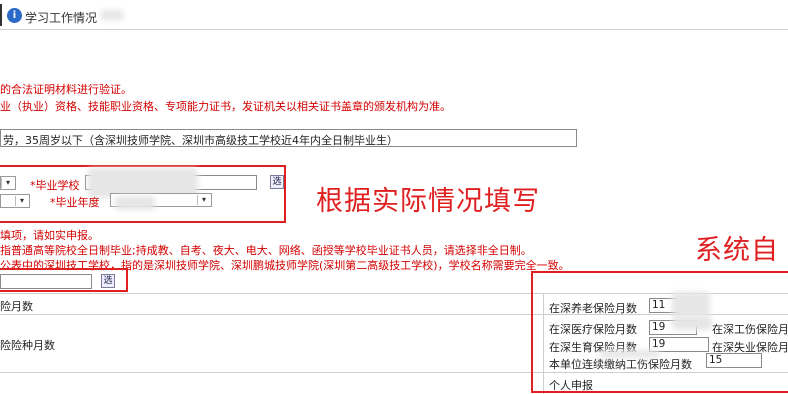 The height and width of the screenshot is (394, 788). What do you see at coordinates (108, 281) in the screenshot?
I see `tech-school-pick-button: 选` at bounding box center [108, 281].